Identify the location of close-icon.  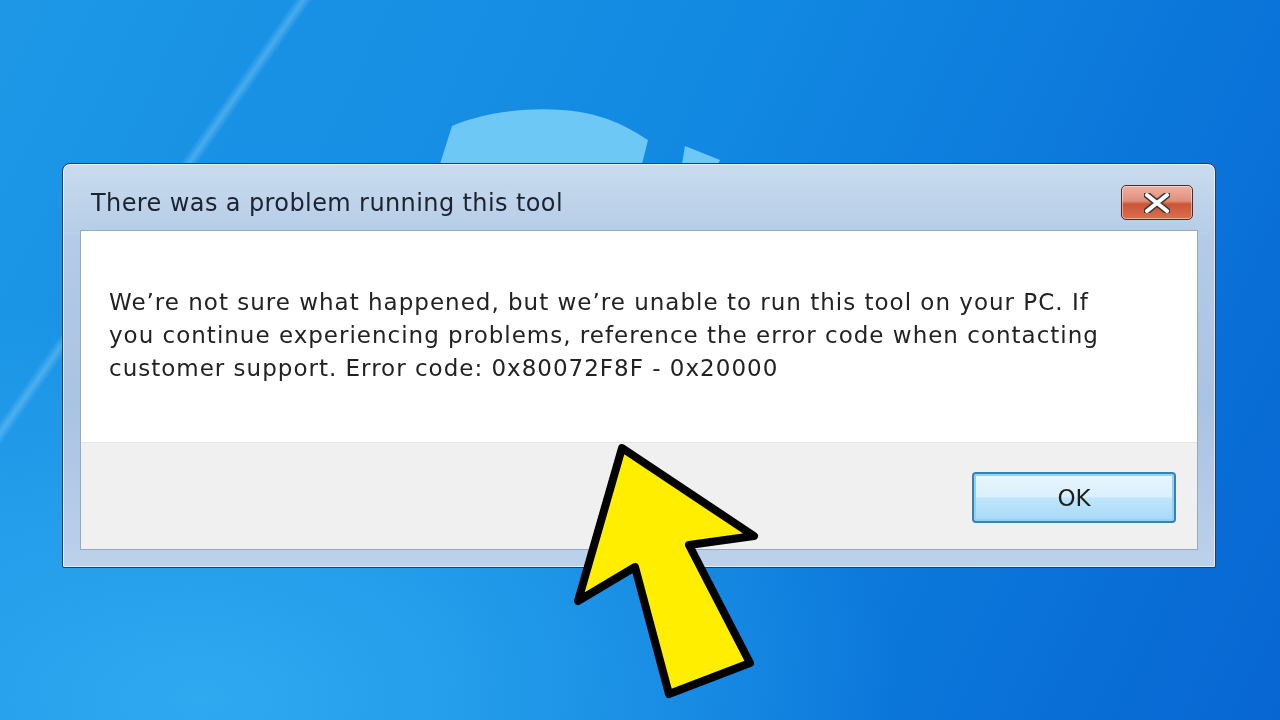
(1157, 202).